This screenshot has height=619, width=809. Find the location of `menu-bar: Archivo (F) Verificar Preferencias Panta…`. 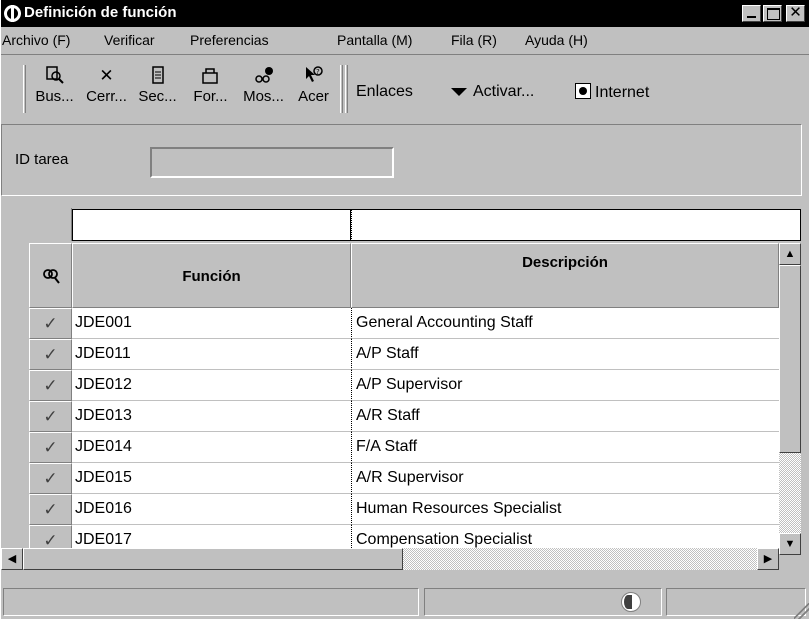

menu-bar: Archivo (F) Verificar Preferencias Panta… is located at coordinates (405, 40).